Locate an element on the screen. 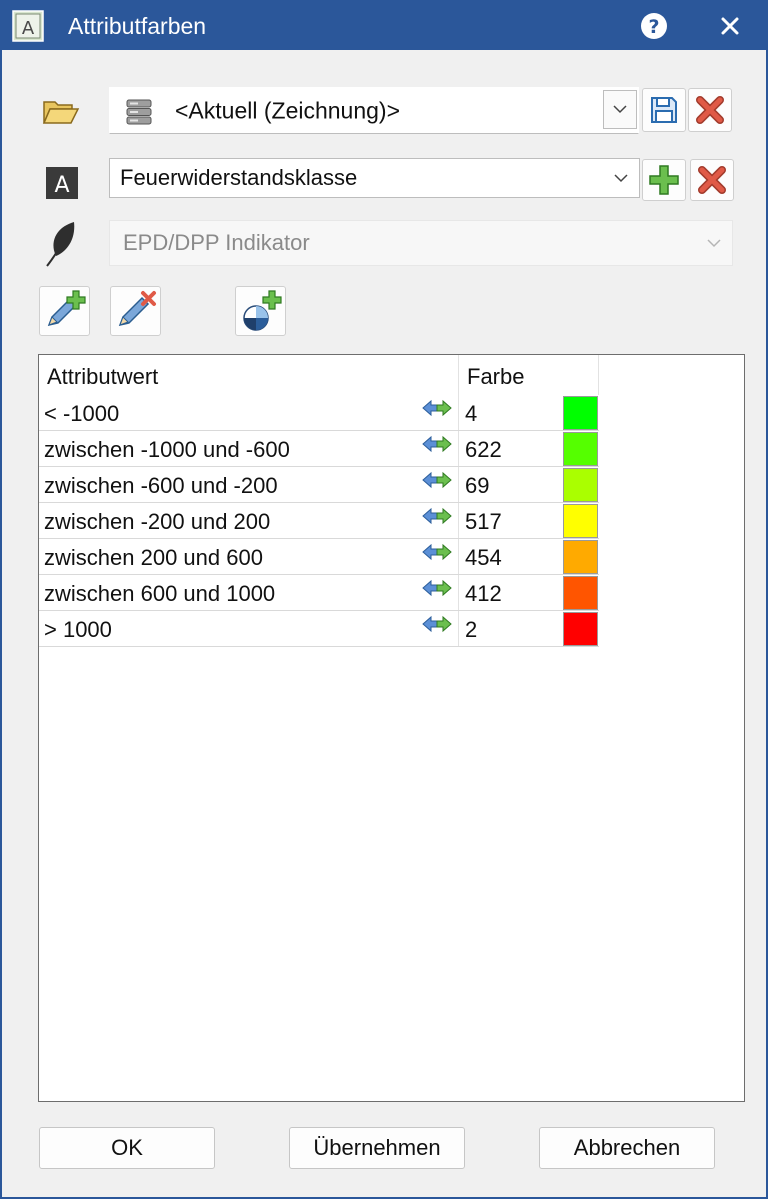  add-attribute-button is located at coordinates (664, 180).